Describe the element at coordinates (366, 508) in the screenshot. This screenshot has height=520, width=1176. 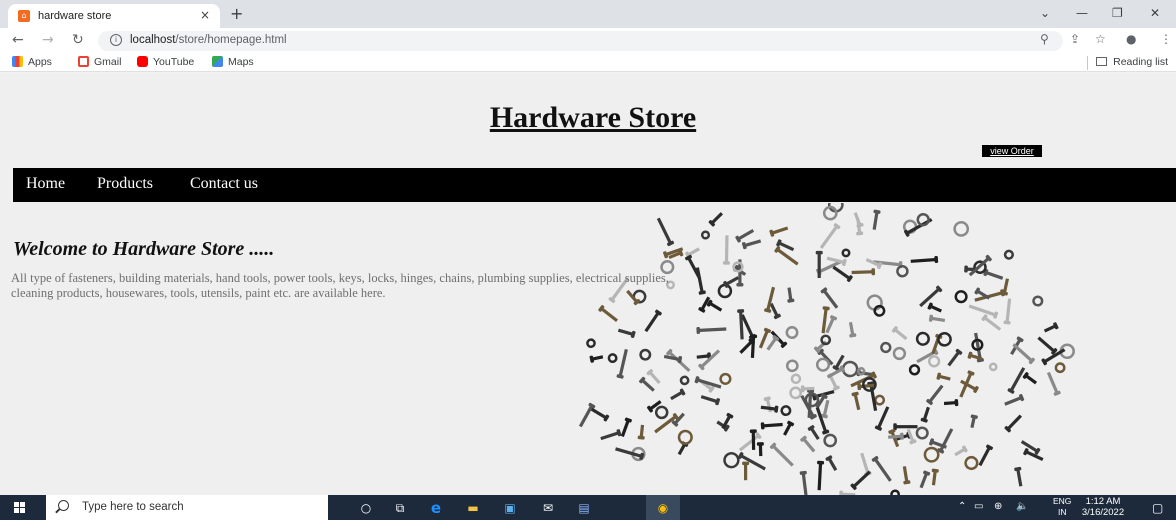
I see `cortana-icon: ○` at that location.